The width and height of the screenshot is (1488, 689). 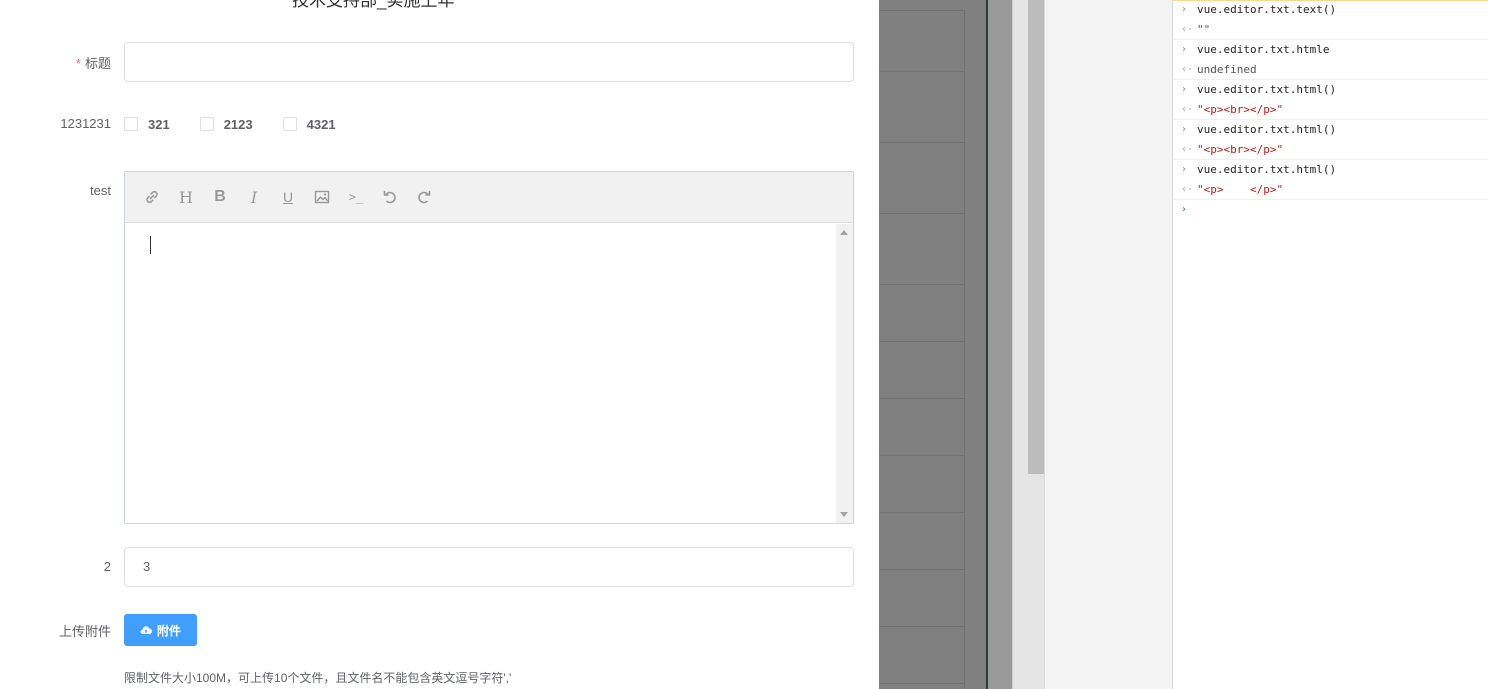 What do you see at coordinates (226, 124) in the screenshot?
I see `checkbox-option-2123: 2123` at bounding box center [226, 124].